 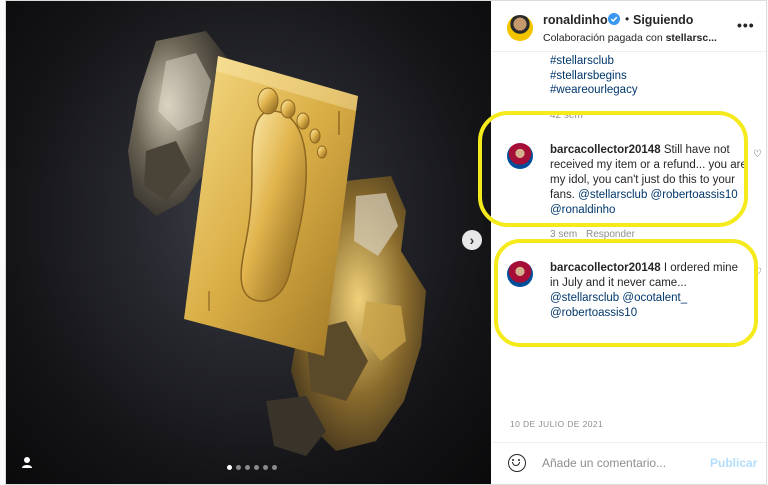 I want to click on username-link: ronaldinho, so click(x=575, y=20).